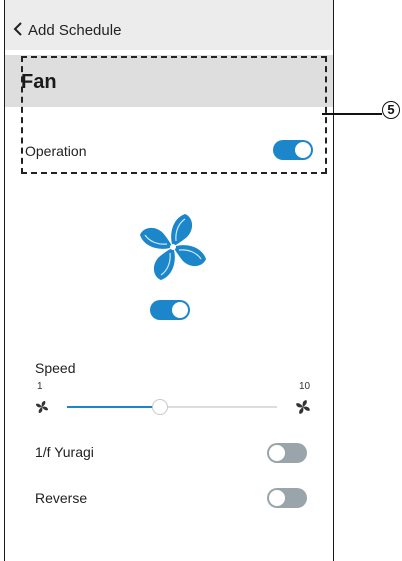 This screenshot has width=402, height=561. What do you see at coordinates (352, 114) in the screenshot?
I see `callout-line` at bounding box center [352, 114].